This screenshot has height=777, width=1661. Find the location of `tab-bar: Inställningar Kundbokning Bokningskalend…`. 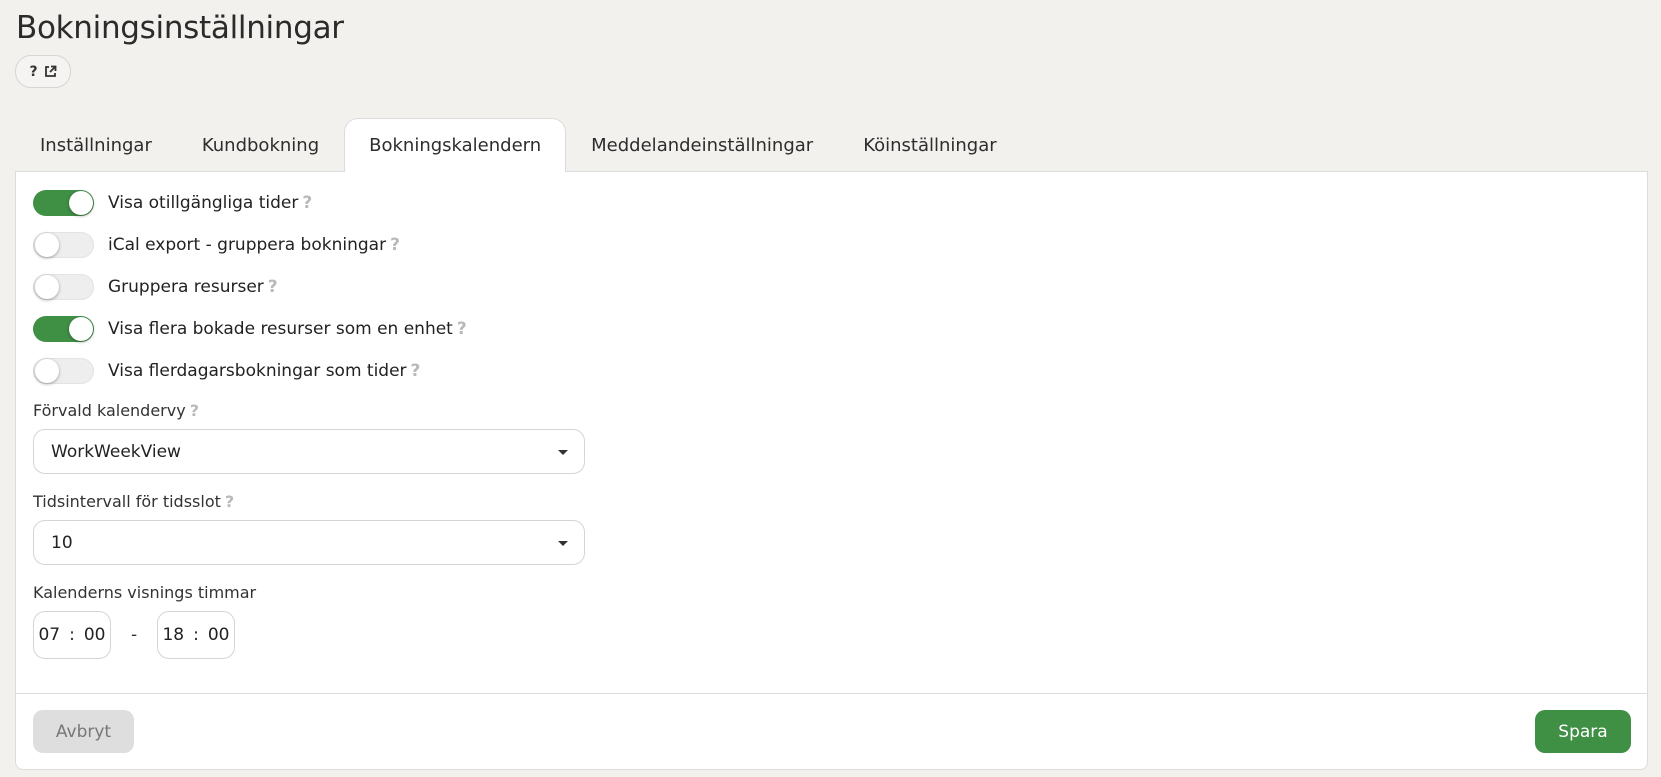

tab-bar: Inställningar Kundbokning Bokningskalend… is located at coordinates (518, 145).